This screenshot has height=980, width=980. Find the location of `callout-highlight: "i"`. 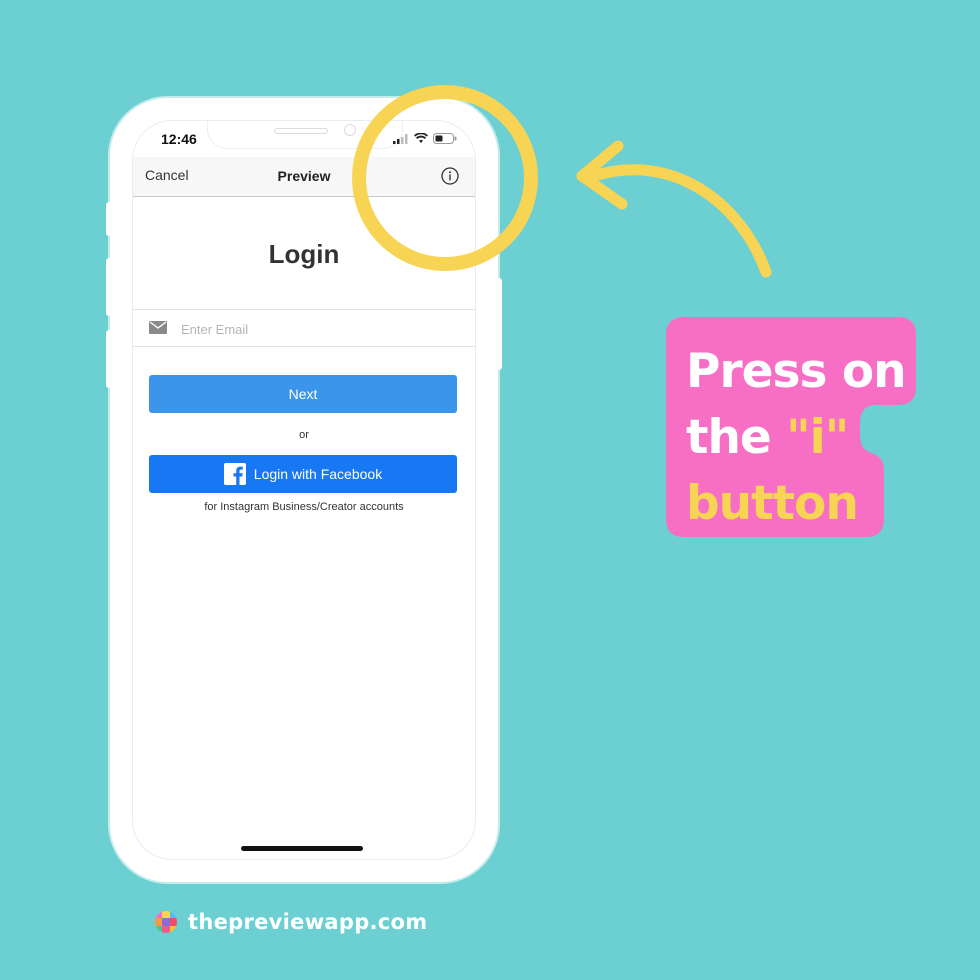

callout-highlight: "i" is located at coordinates (817, 437).